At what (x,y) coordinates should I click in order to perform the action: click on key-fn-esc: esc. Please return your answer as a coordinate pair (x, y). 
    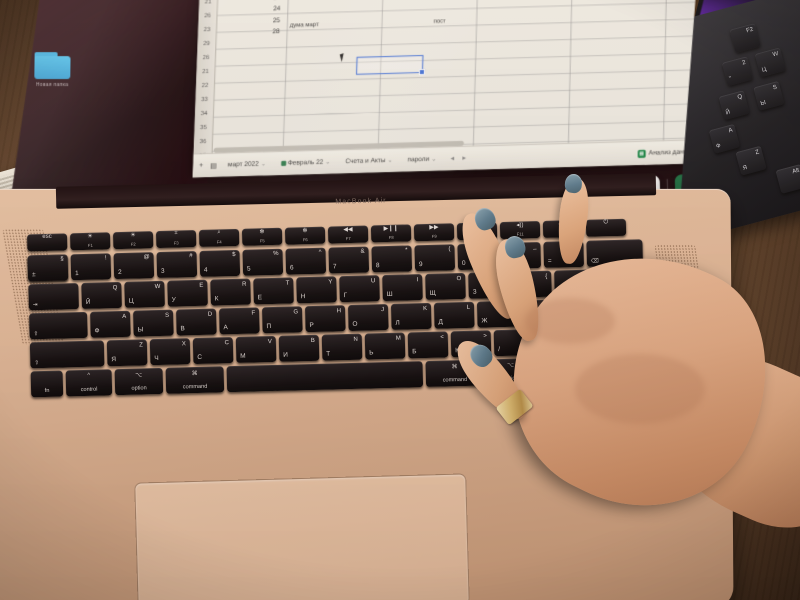
    Looking at the image, I should click on (47, 242).